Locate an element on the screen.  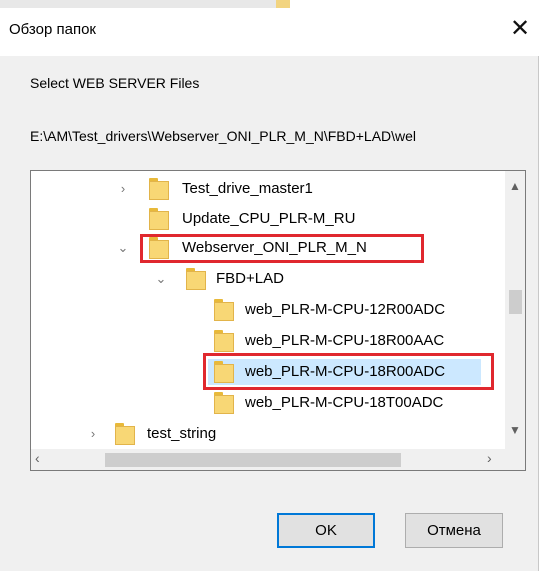
scroll-down-icon: ▼ is located at coordinates (515, 430).